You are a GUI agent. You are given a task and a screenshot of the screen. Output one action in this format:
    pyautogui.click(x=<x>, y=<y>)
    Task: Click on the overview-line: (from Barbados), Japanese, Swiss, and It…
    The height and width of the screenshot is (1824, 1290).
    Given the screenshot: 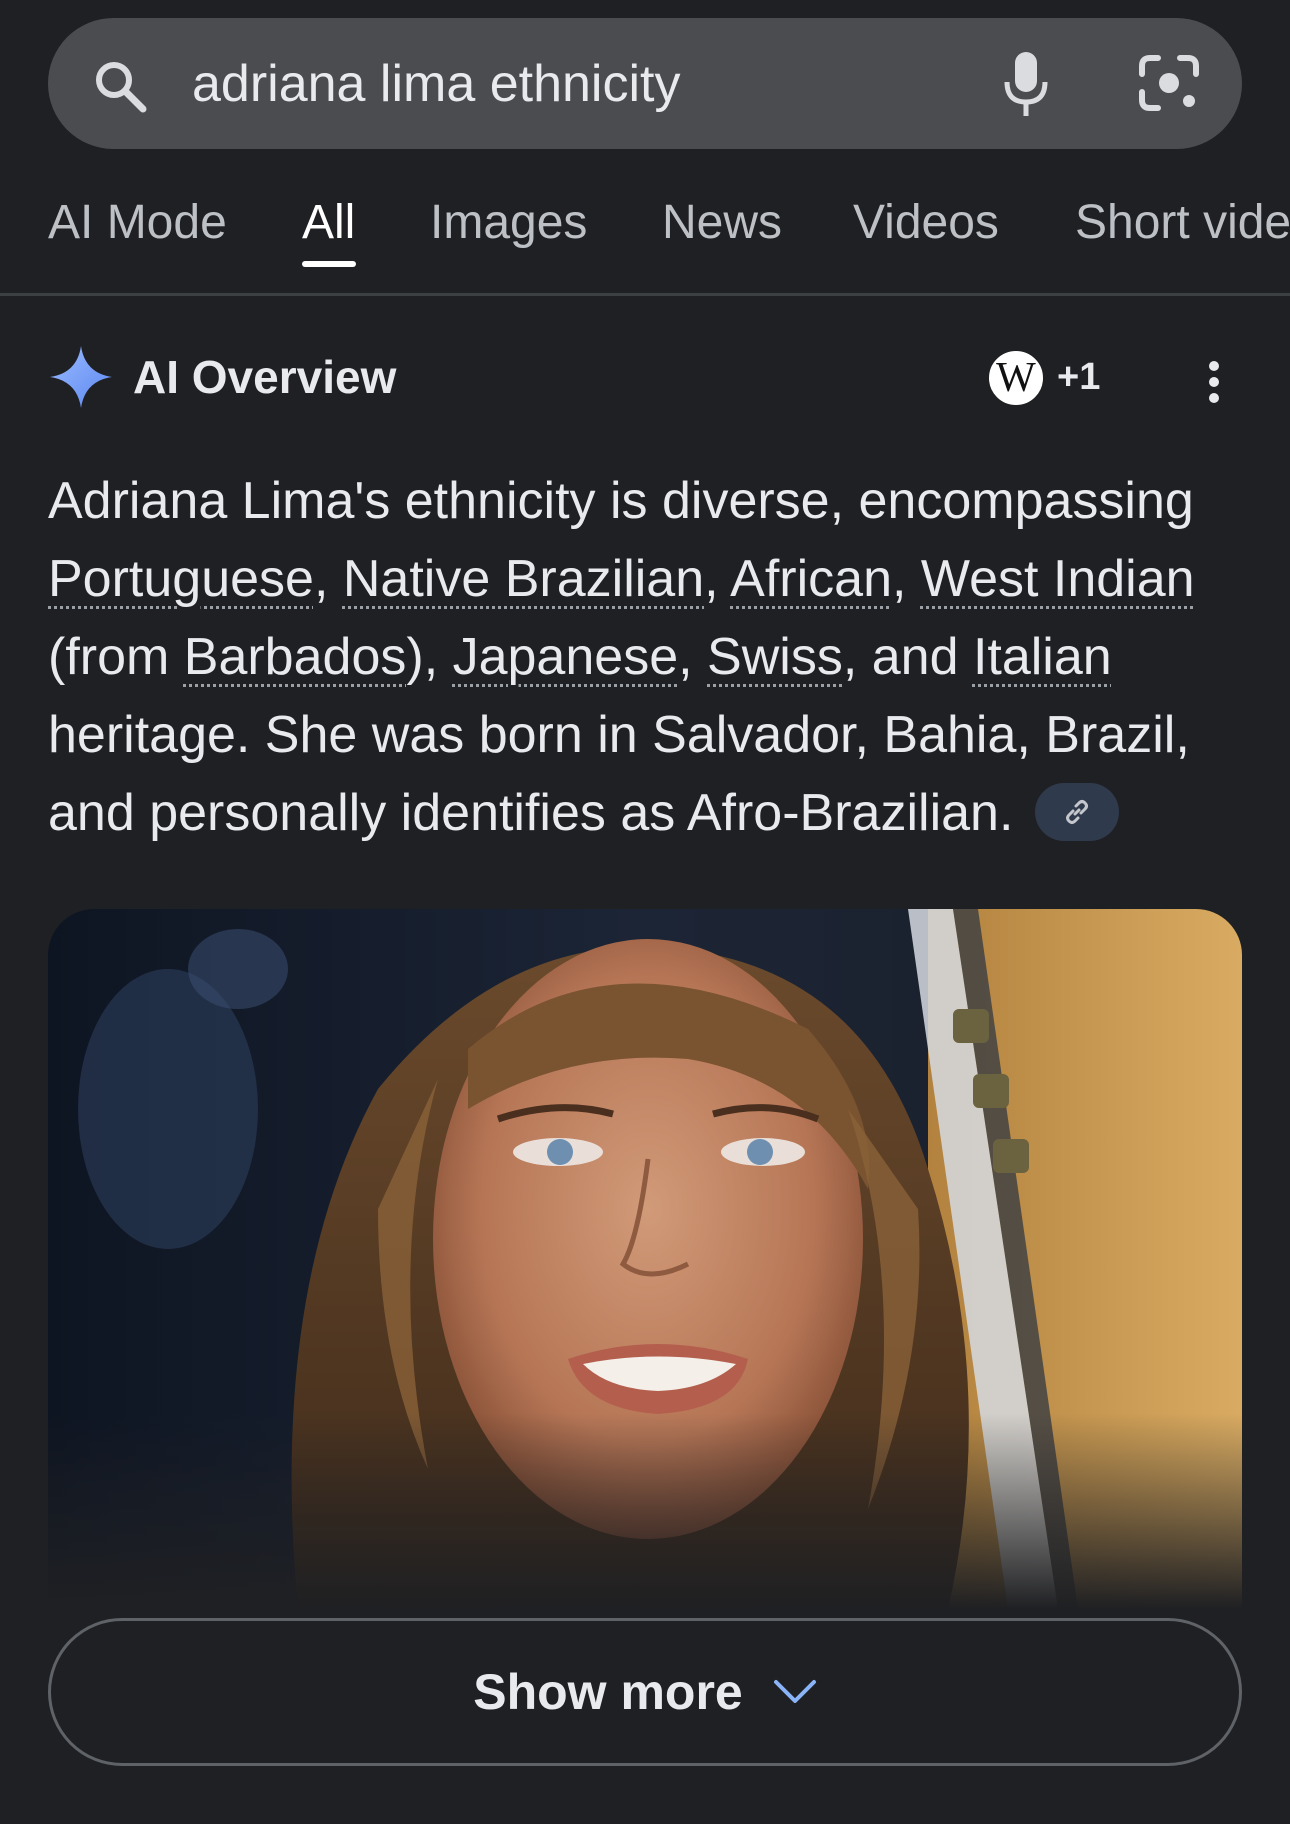 What is the action you would take?
    pyautogui.click(x=653, y=657)
    